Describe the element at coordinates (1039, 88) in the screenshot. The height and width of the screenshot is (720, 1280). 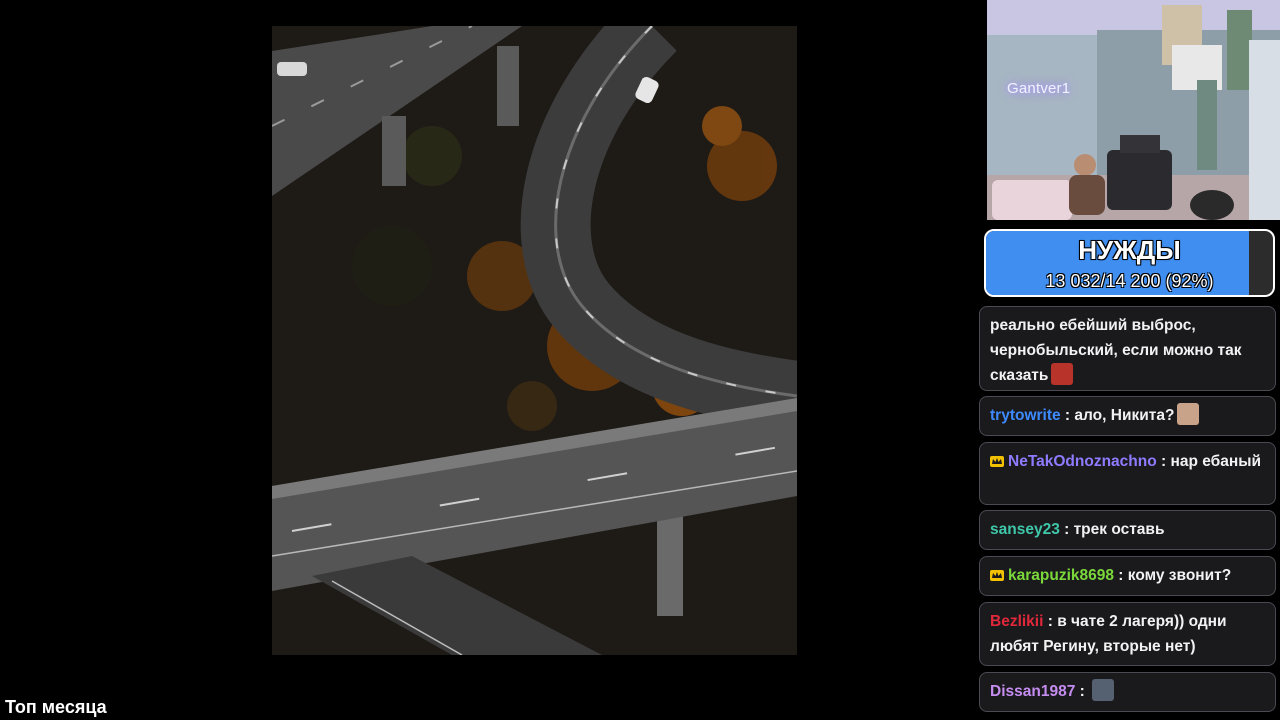
I see `webcam-name-overlay: Gantver1` at that location.